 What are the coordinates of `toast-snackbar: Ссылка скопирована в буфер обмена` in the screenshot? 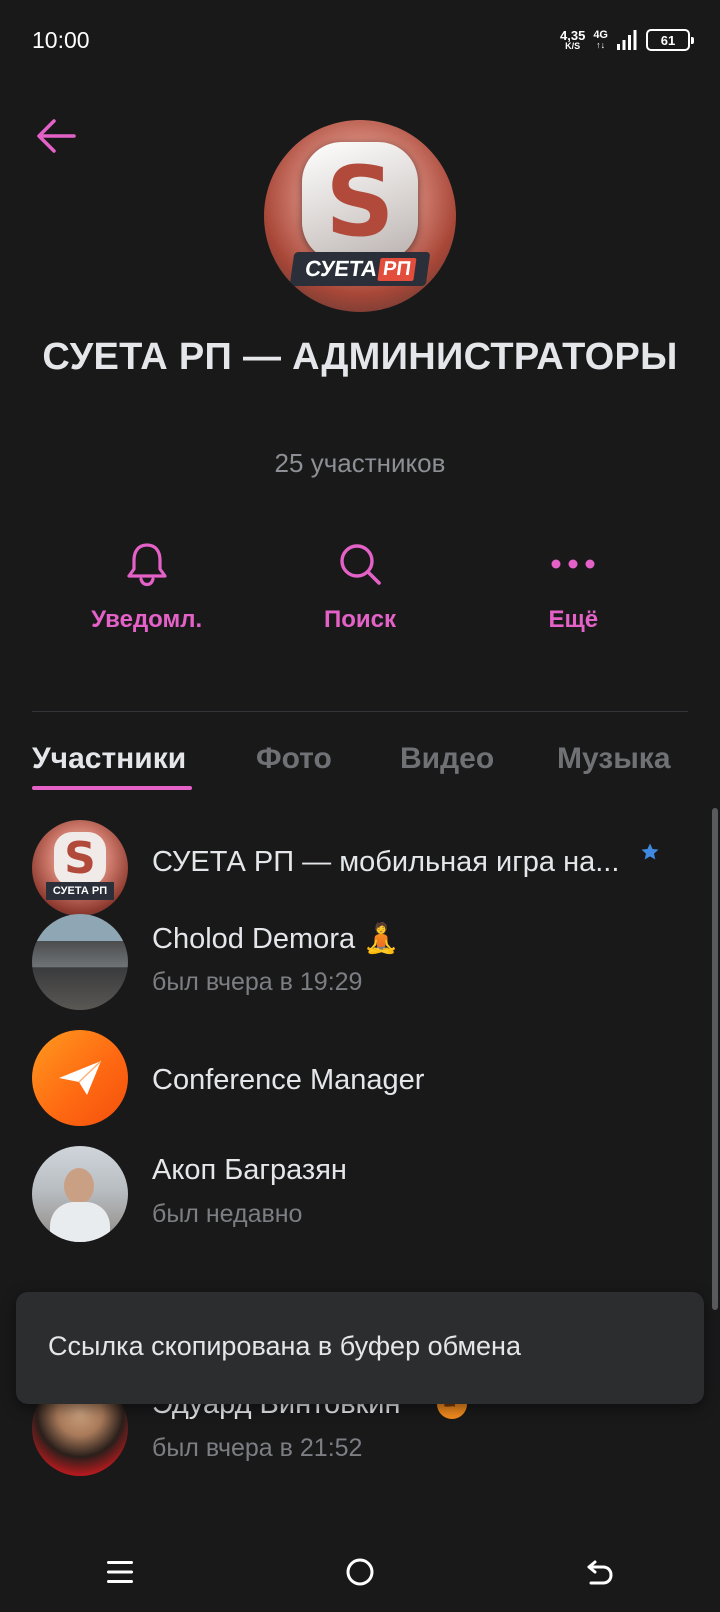 It's located at (360, 1348).